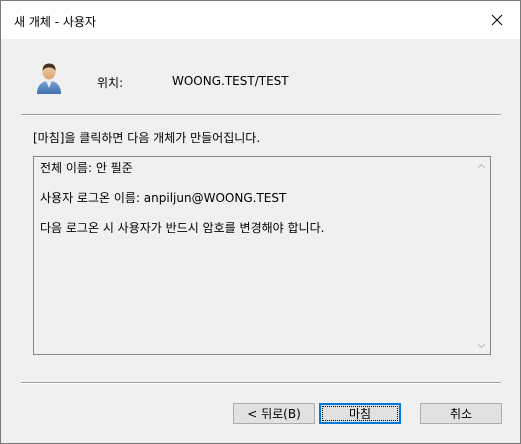 This screenshot has width=521, height=444. I want to click on close-button, so click(497, 20).